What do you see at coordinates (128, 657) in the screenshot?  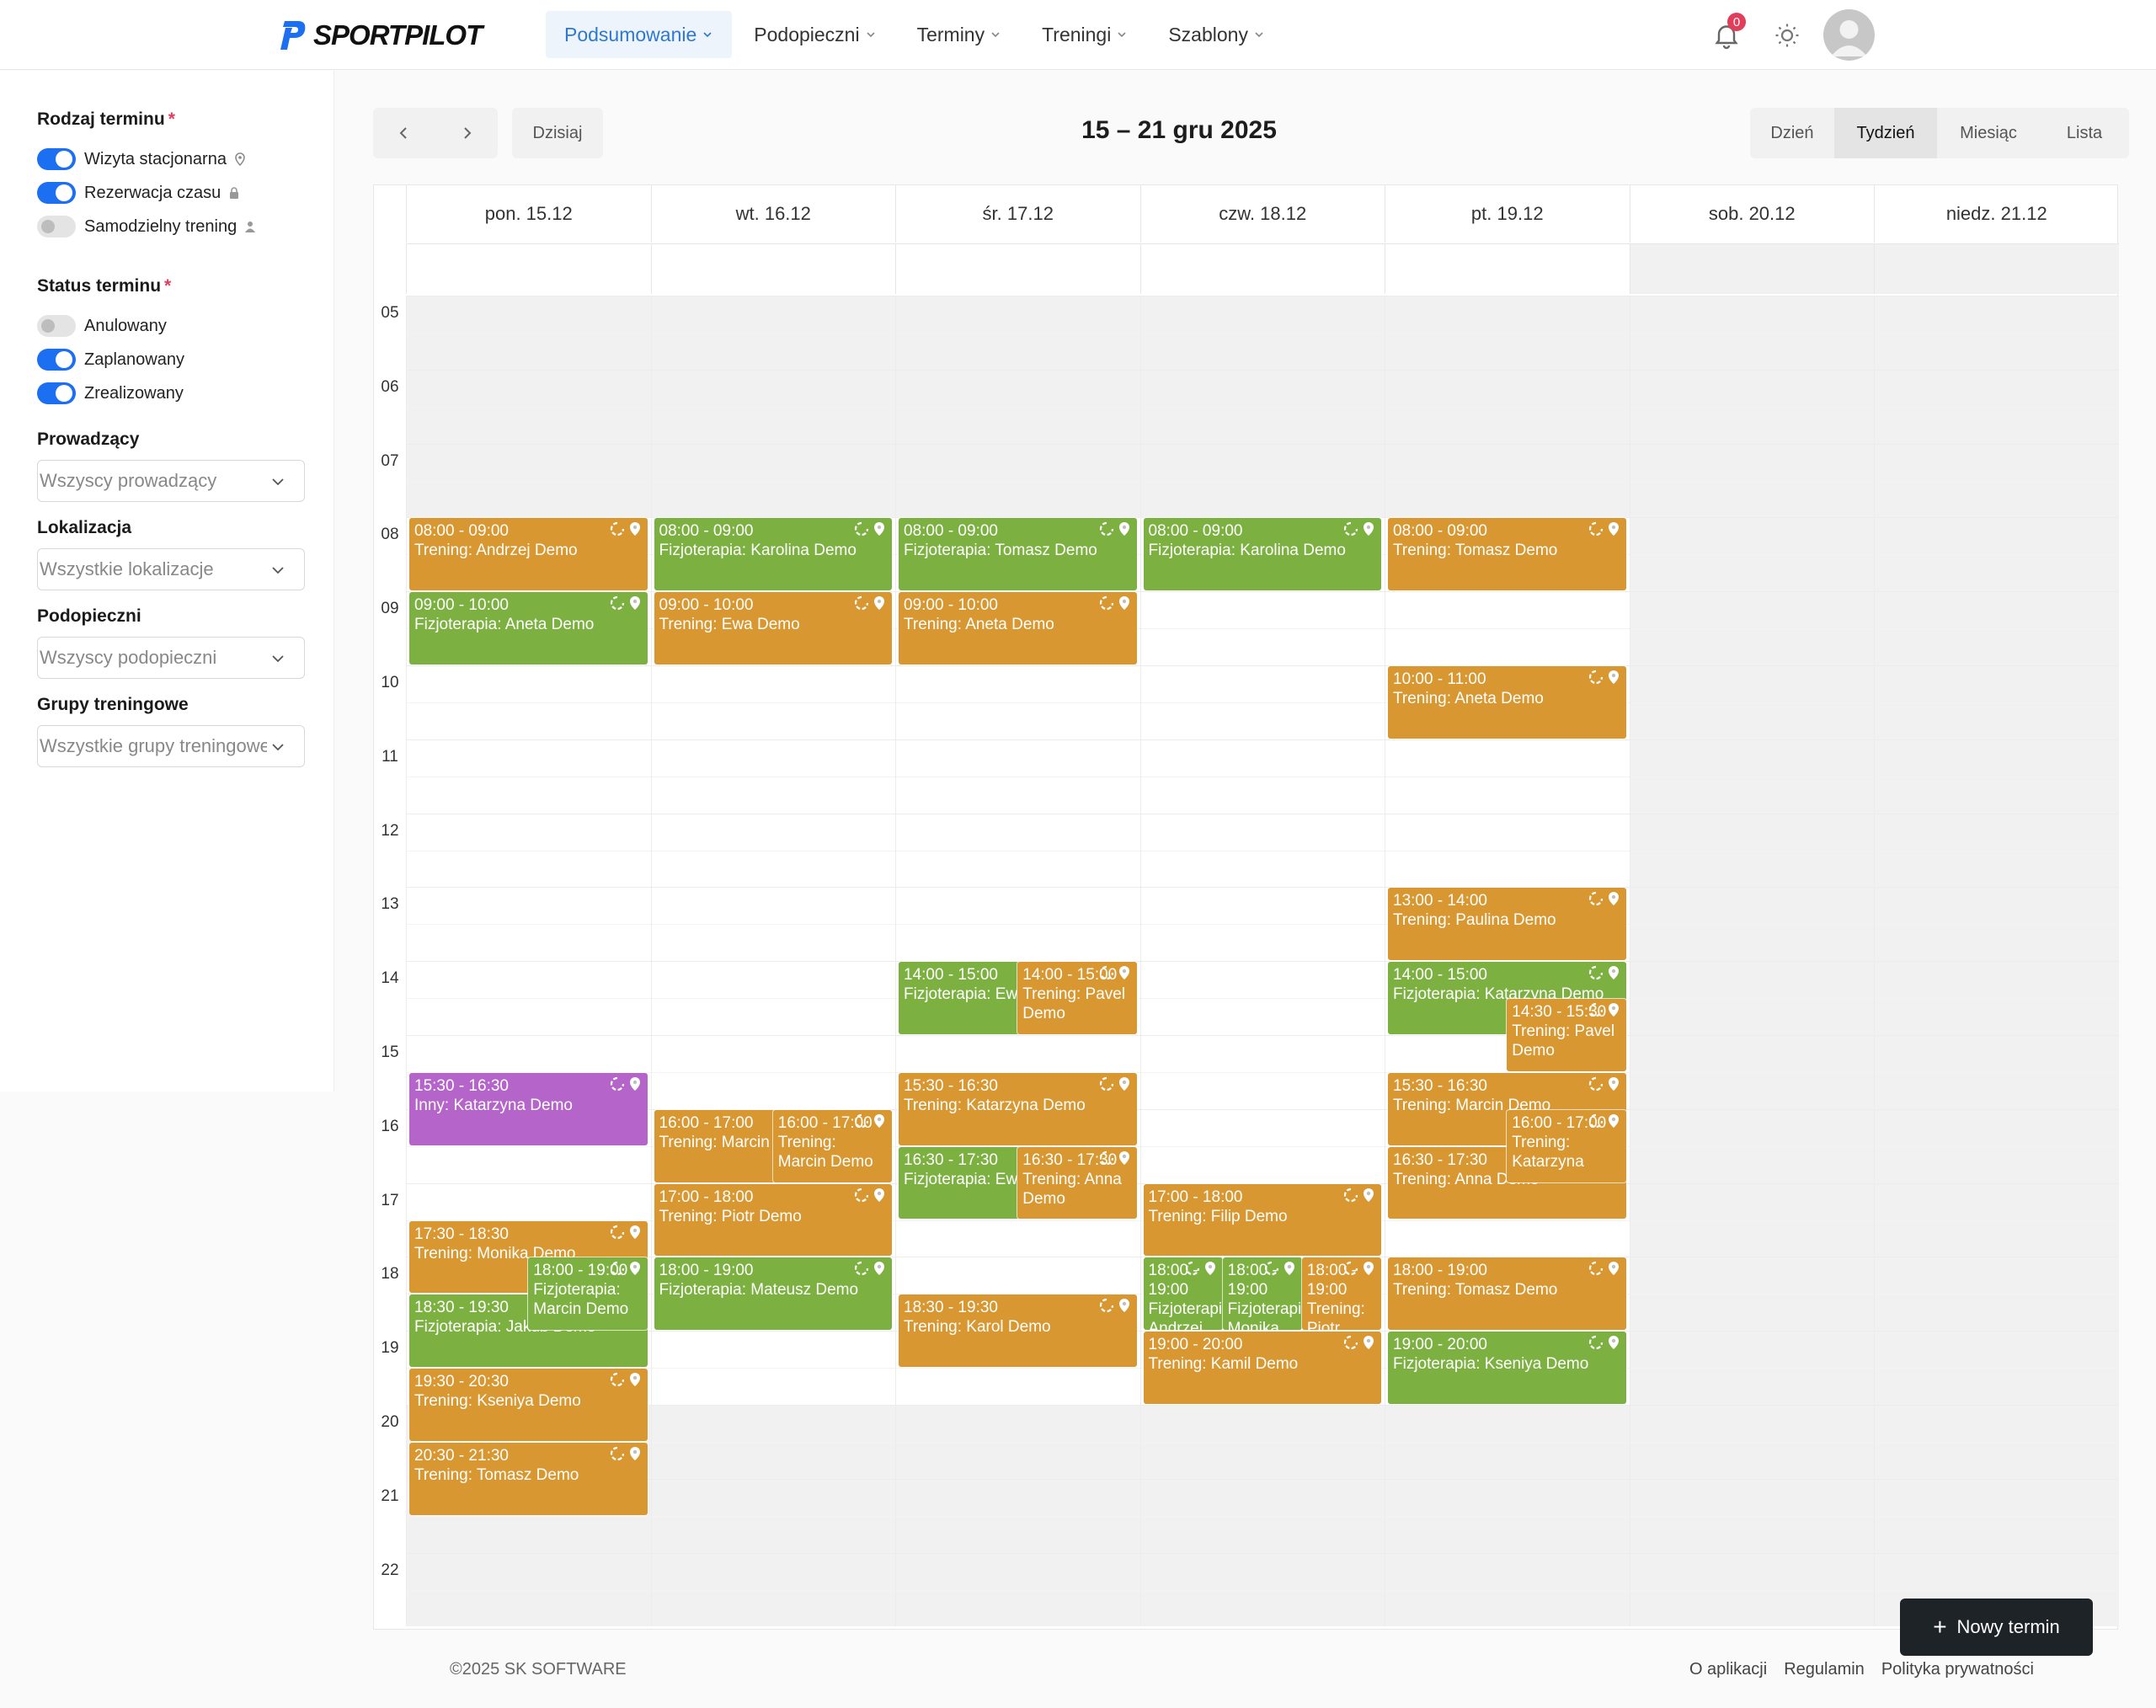 I see `select-placeholder: Wszyscy podopieczni` at bounding box center [128, 657].